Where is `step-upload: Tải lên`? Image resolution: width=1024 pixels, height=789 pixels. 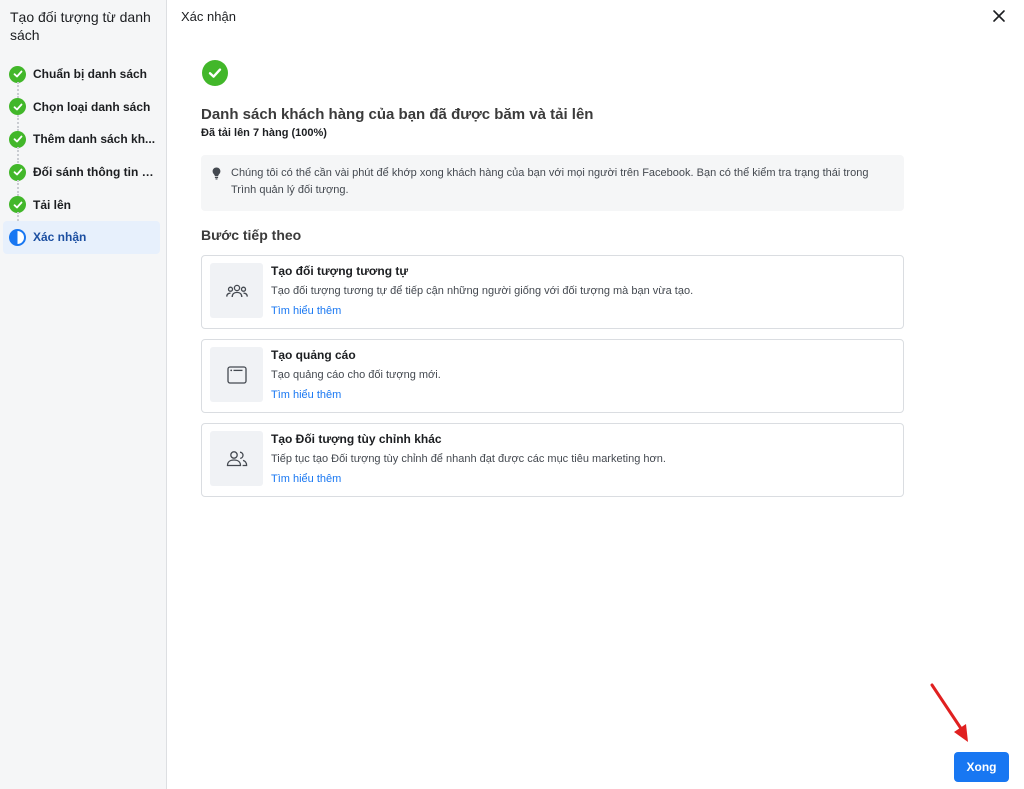
step-upload: Tải lên is located at coordinates (81, 208).